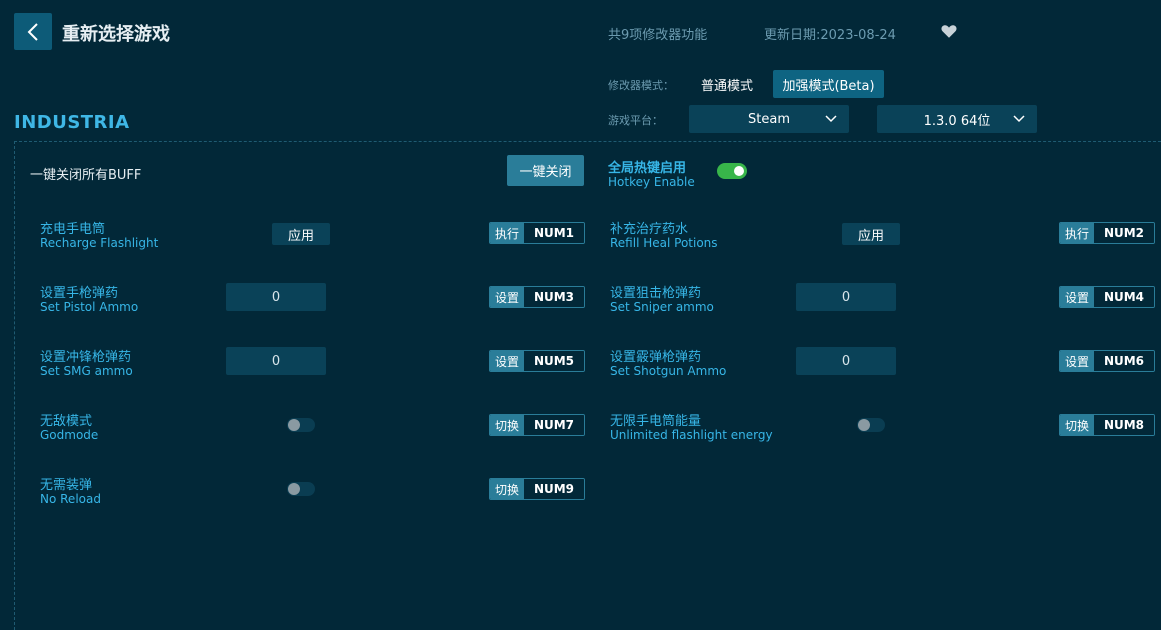 Image resolution: width=1161 pixels, height=630 pixels. Describe the element at coordinates (656, 357) in the screenshot. I see `option-label: 设置霰弹枪弹药` at that location.